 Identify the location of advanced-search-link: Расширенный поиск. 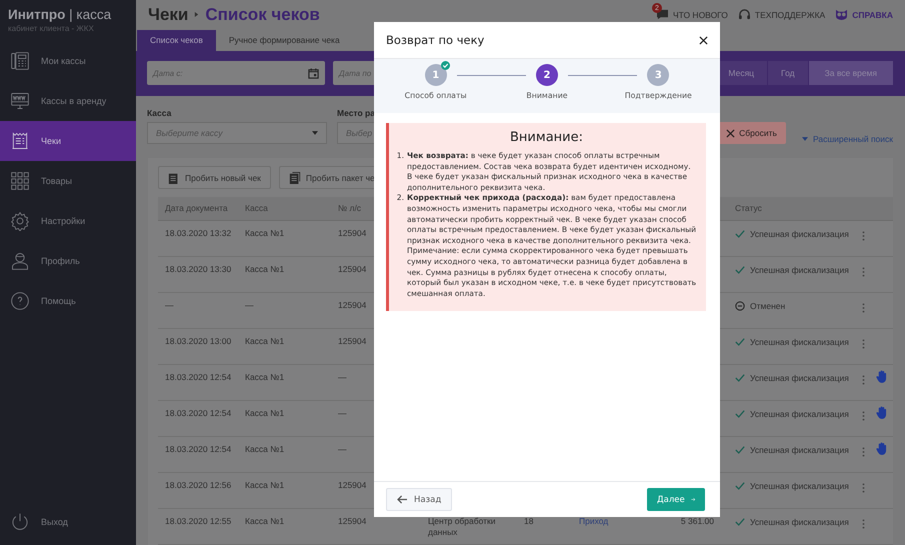
(844, 139).